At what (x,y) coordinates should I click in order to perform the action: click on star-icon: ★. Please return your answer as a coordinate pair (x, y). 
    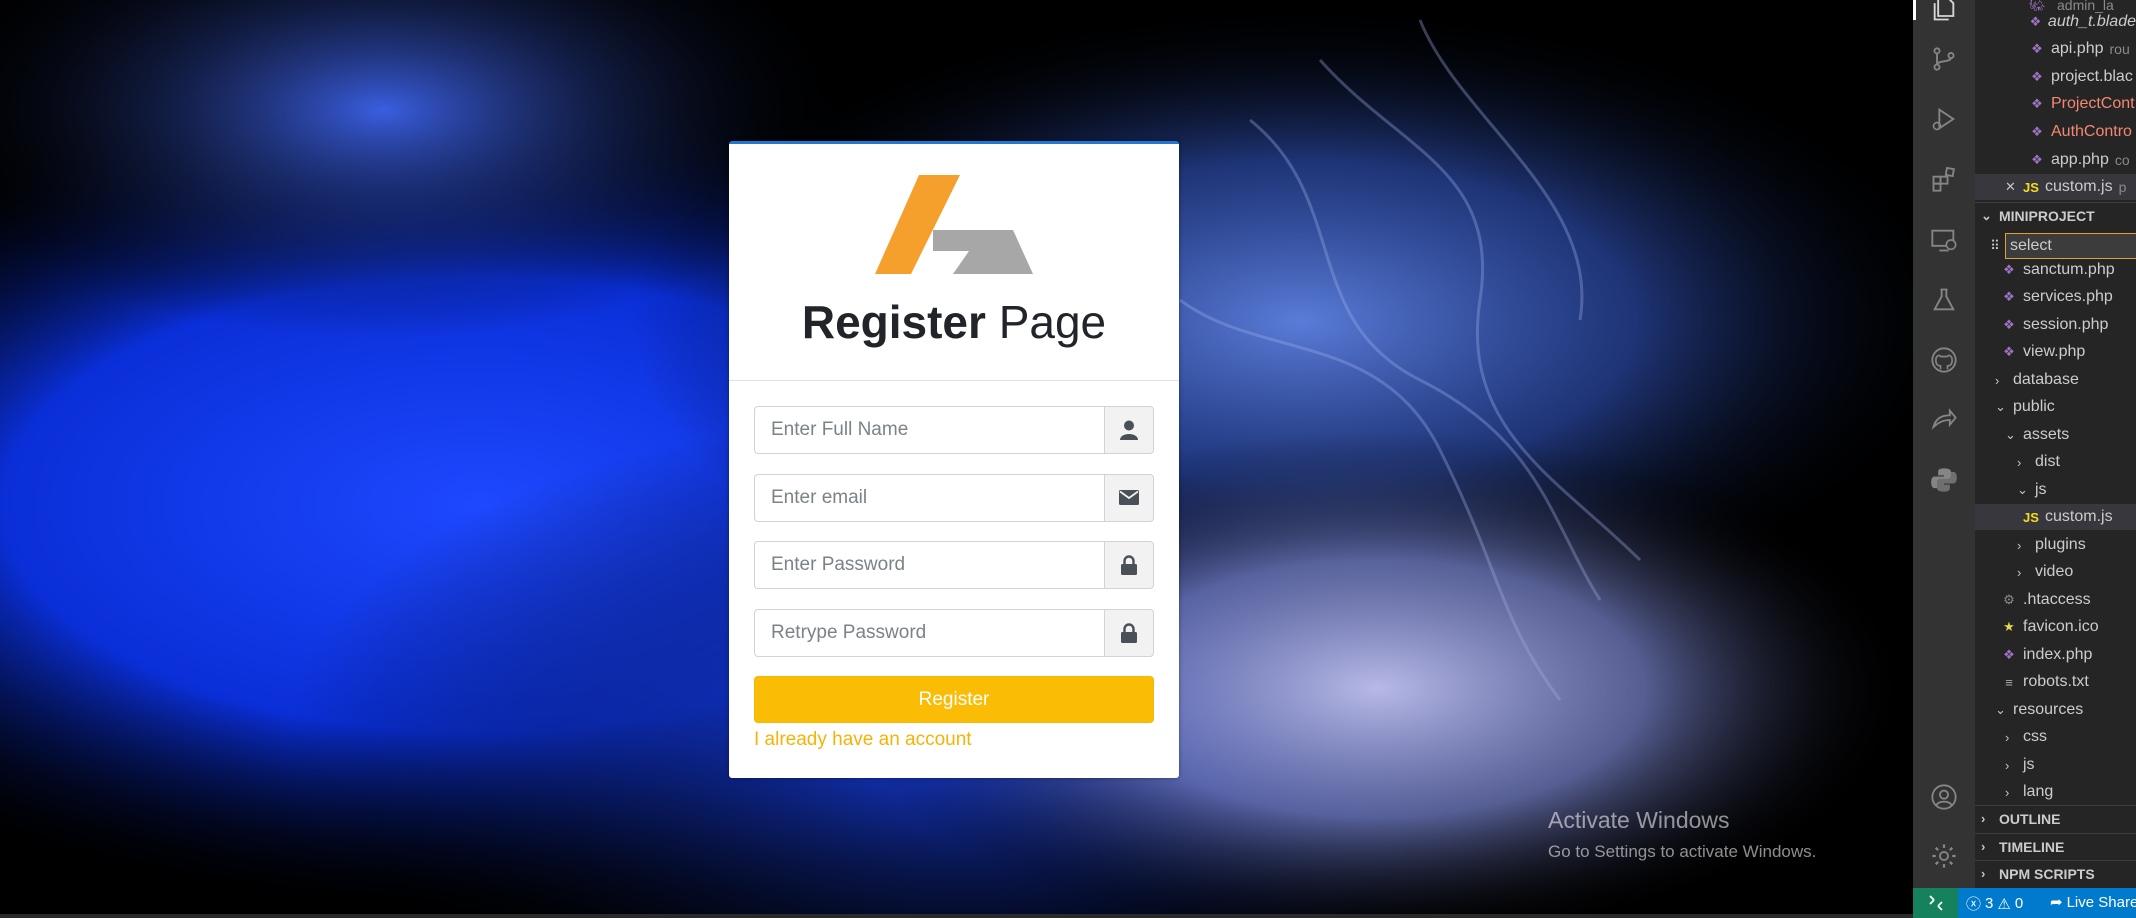
    Looking at the image, I should click on (2009, 626).